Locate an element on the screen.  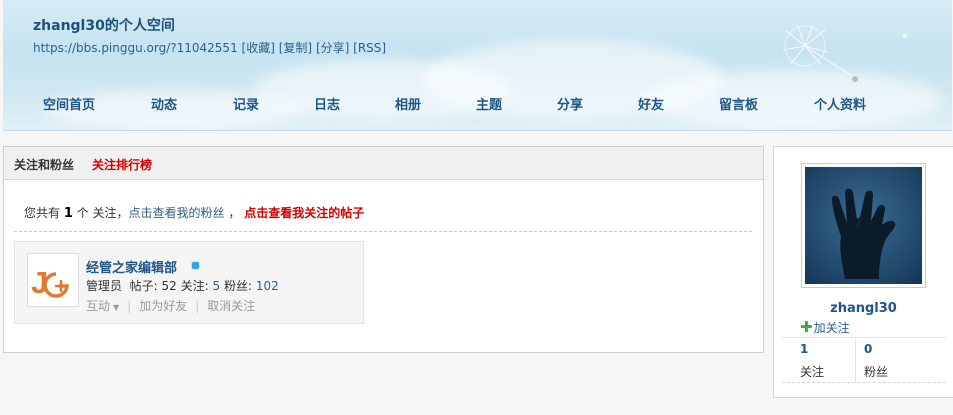
nav-share: 分享 is located at coordinates (570, 103).